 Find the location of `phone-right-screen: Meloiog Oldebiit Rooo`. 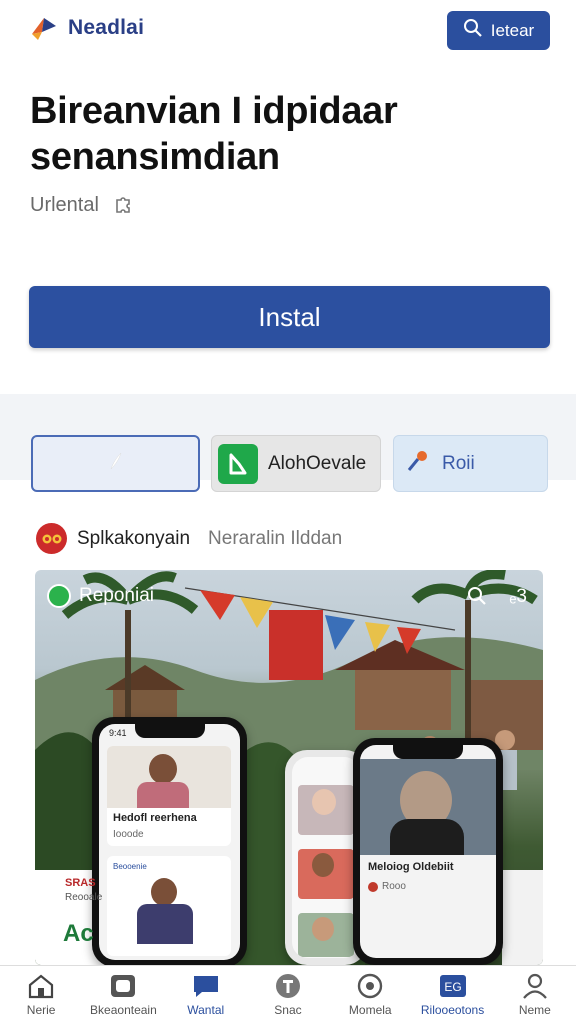

phone-right-screen: Meloiog Oldebiit Rooo is located at coordinates (428, 851).